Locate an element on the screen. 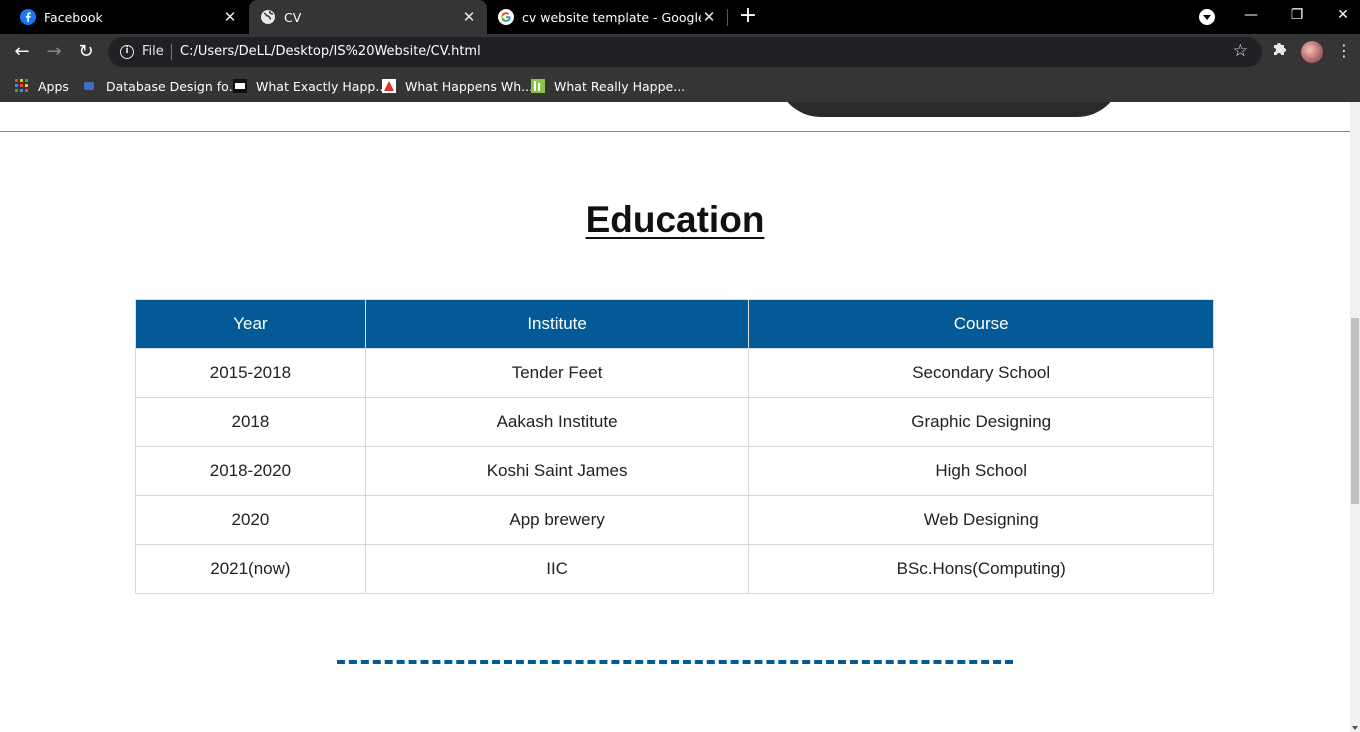 This screenshot has width=1360, height=732. table-row: 2021(now) IIC BSc.Hons(Computing) is located at coordinates (674, 569).